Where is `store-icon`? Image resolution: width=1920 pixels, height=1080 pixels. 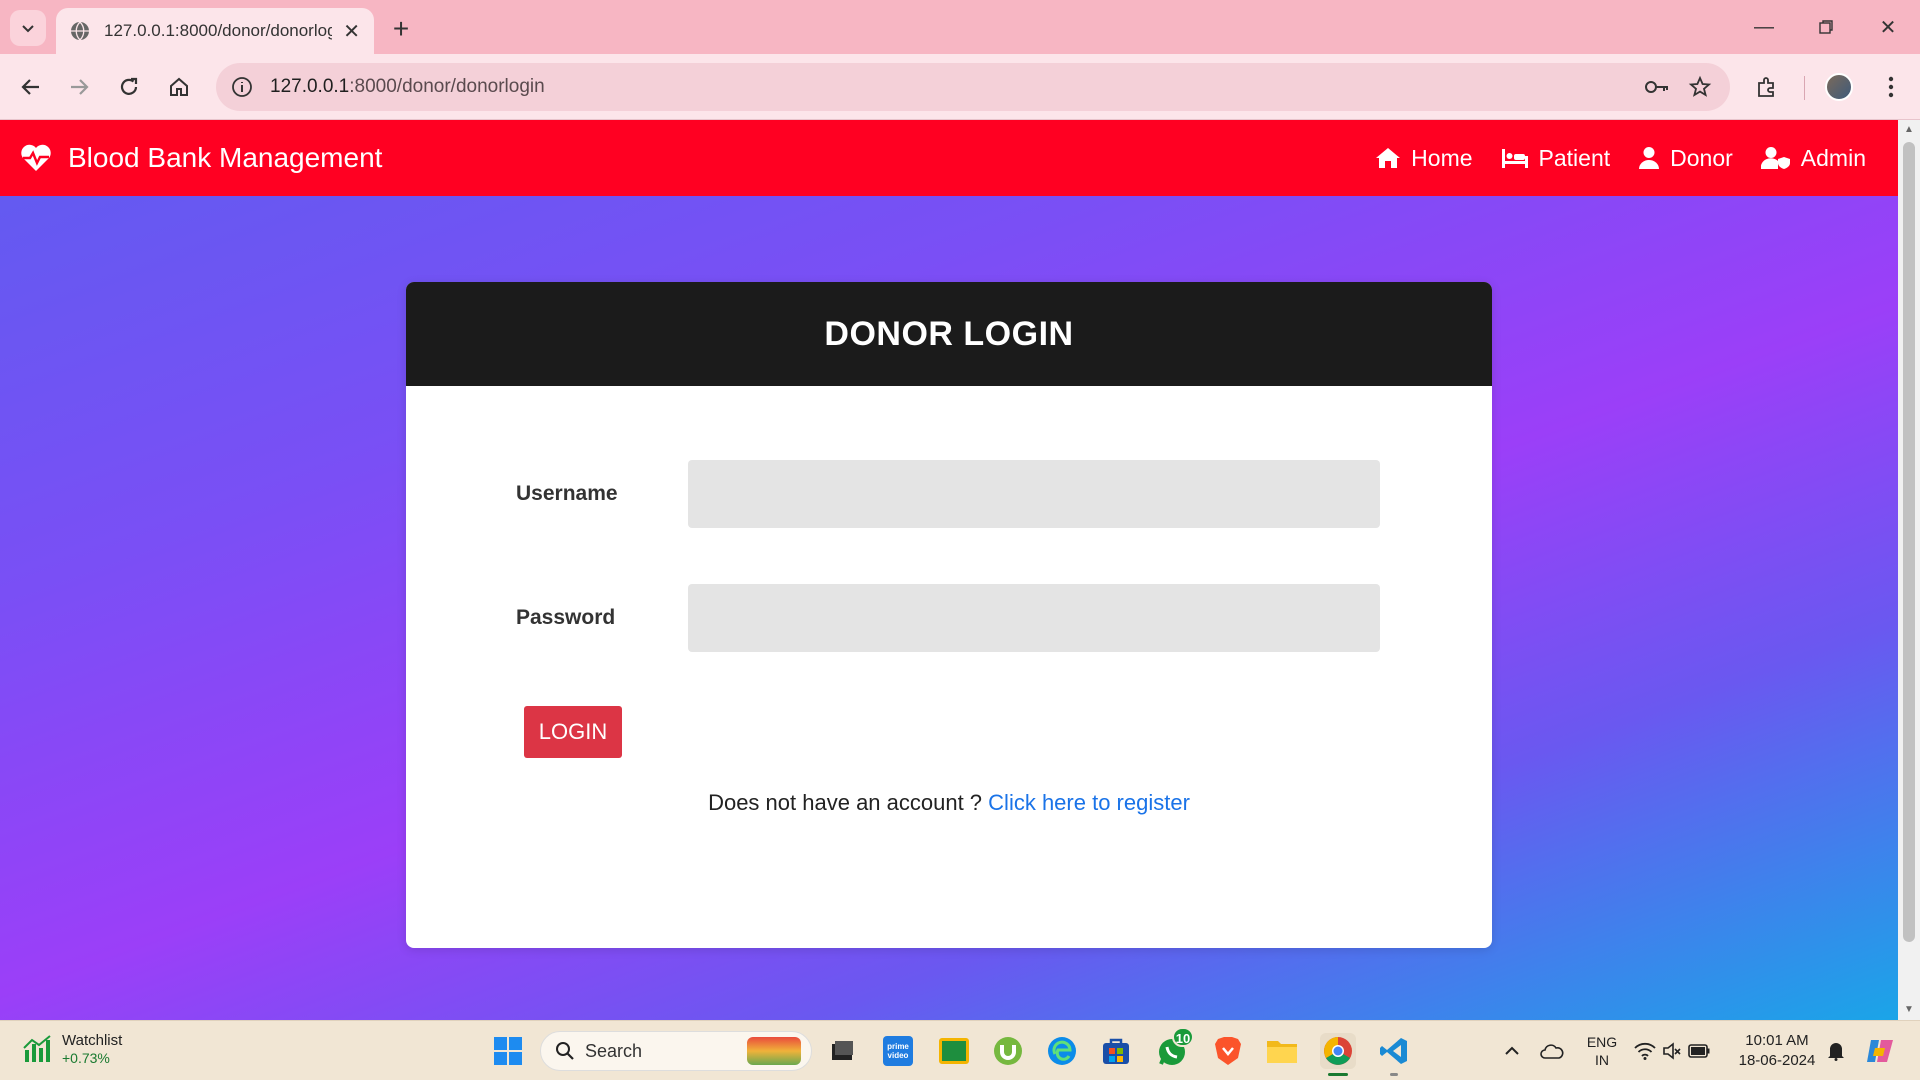
store-icon is located at coordinates (1116, 1051).